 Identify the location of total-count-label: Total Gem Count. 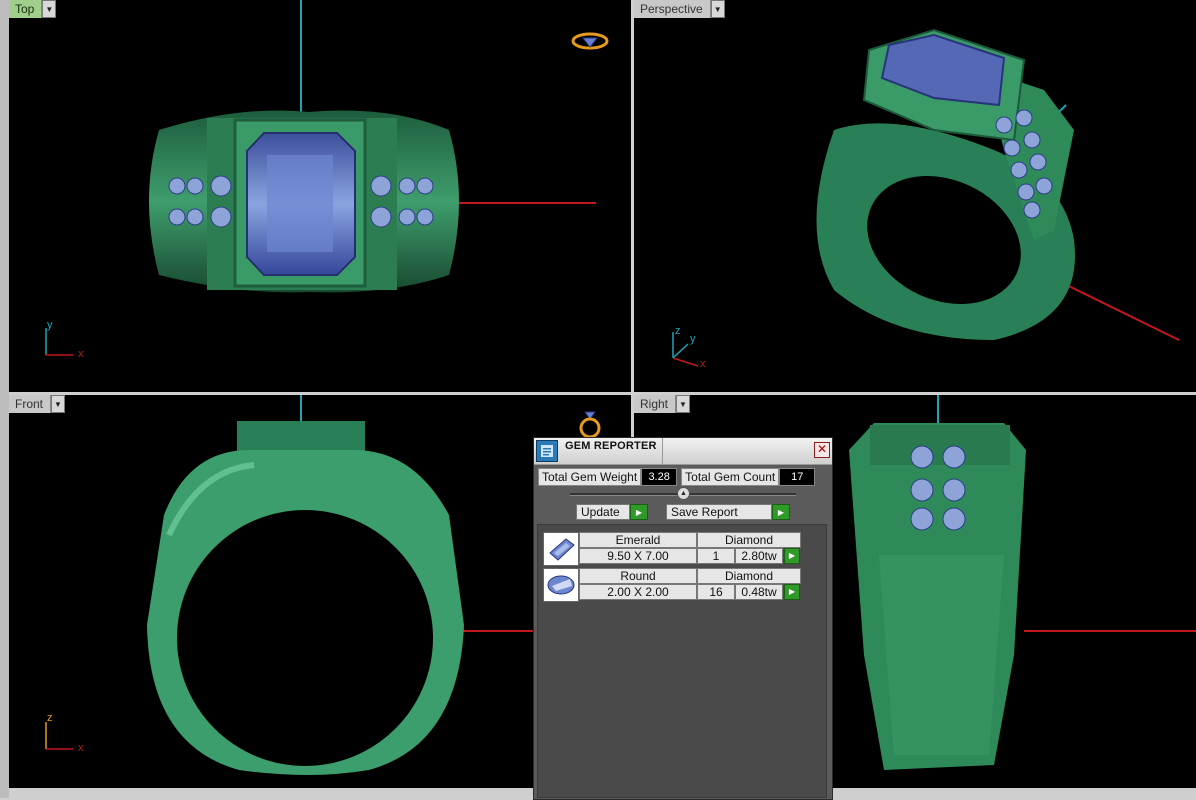
(730, 477).